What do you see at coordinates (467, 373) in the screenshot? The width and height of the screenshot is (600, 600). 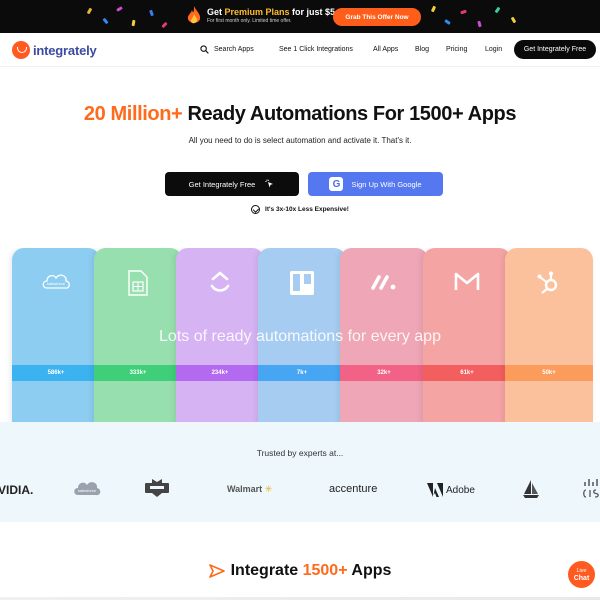 I see `automation-count: 61k+` at bounding box center [467, 373].